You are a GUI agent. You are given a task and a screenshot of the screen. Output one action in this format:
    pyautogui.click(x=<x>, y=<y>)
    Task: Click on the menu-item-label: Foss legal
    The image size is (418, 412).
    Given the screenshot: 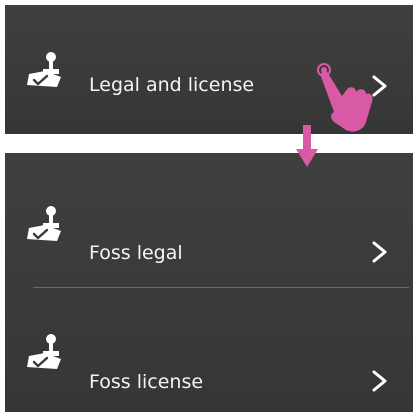 What is the action you would take?
    pyautogui.click(x=136, y=253)
    